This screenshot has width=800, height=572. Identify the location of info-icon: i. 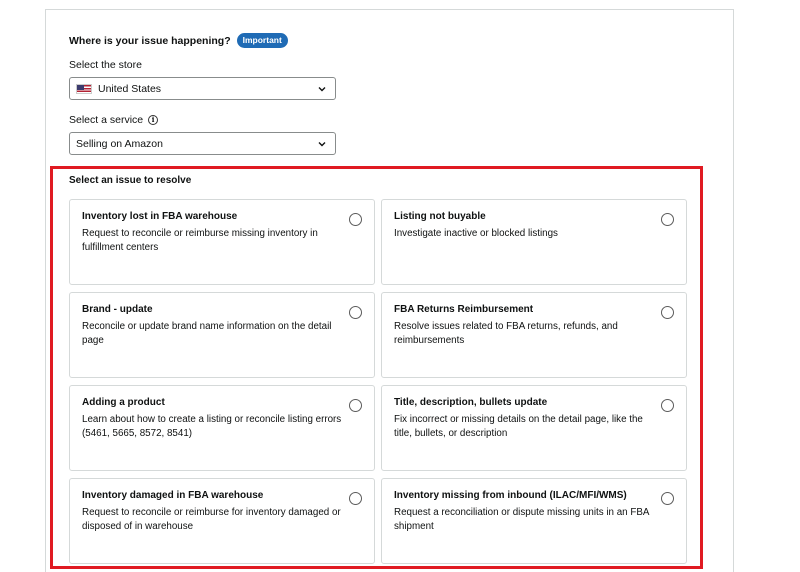
(153, 120).